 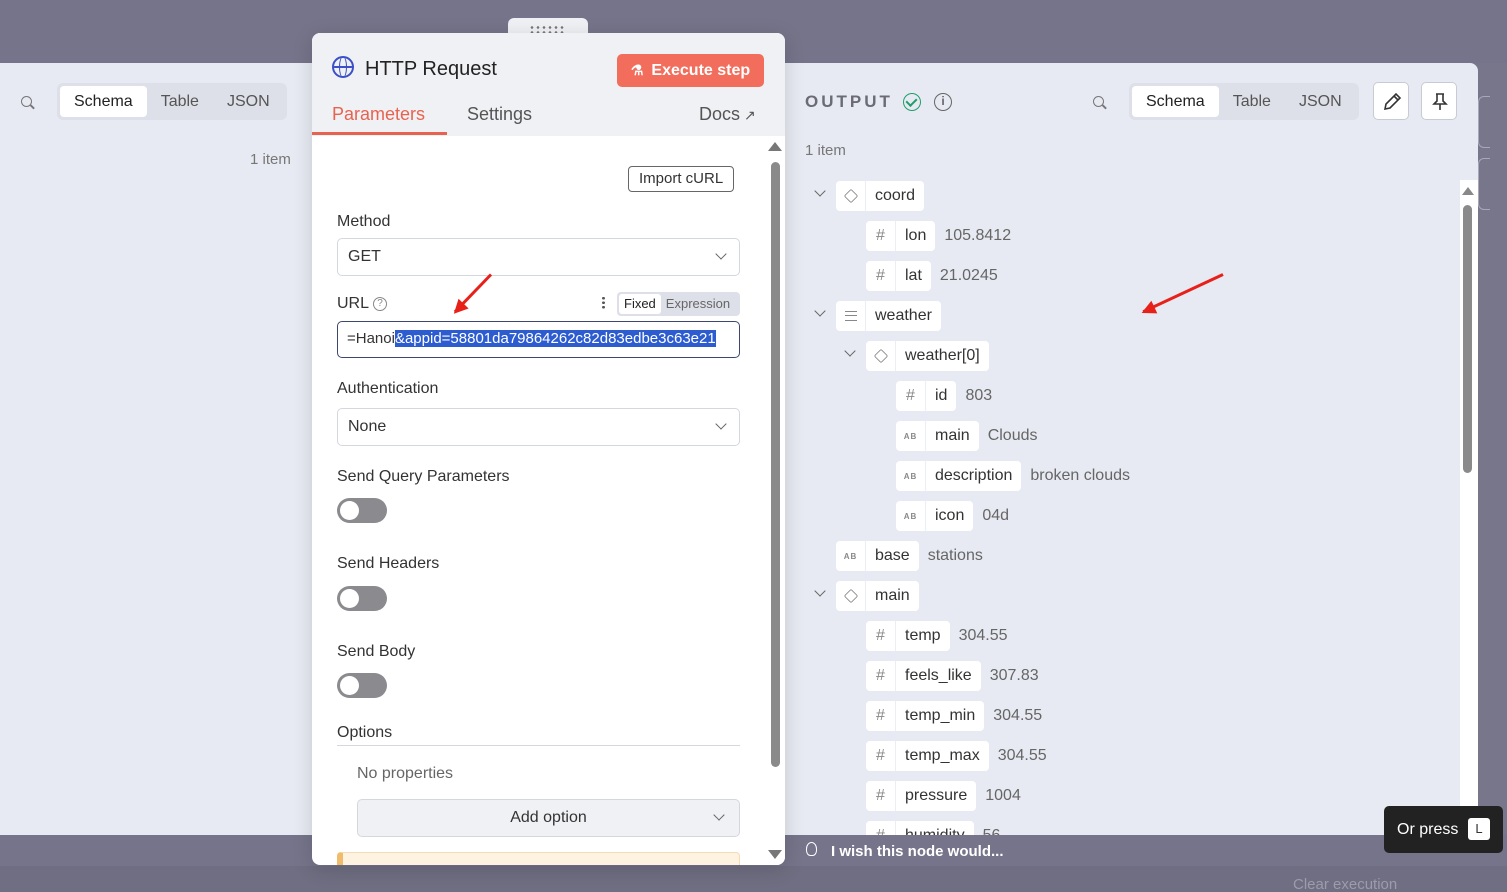 I want to click on tree-row-main-object: main, so click(x=877, y=596).